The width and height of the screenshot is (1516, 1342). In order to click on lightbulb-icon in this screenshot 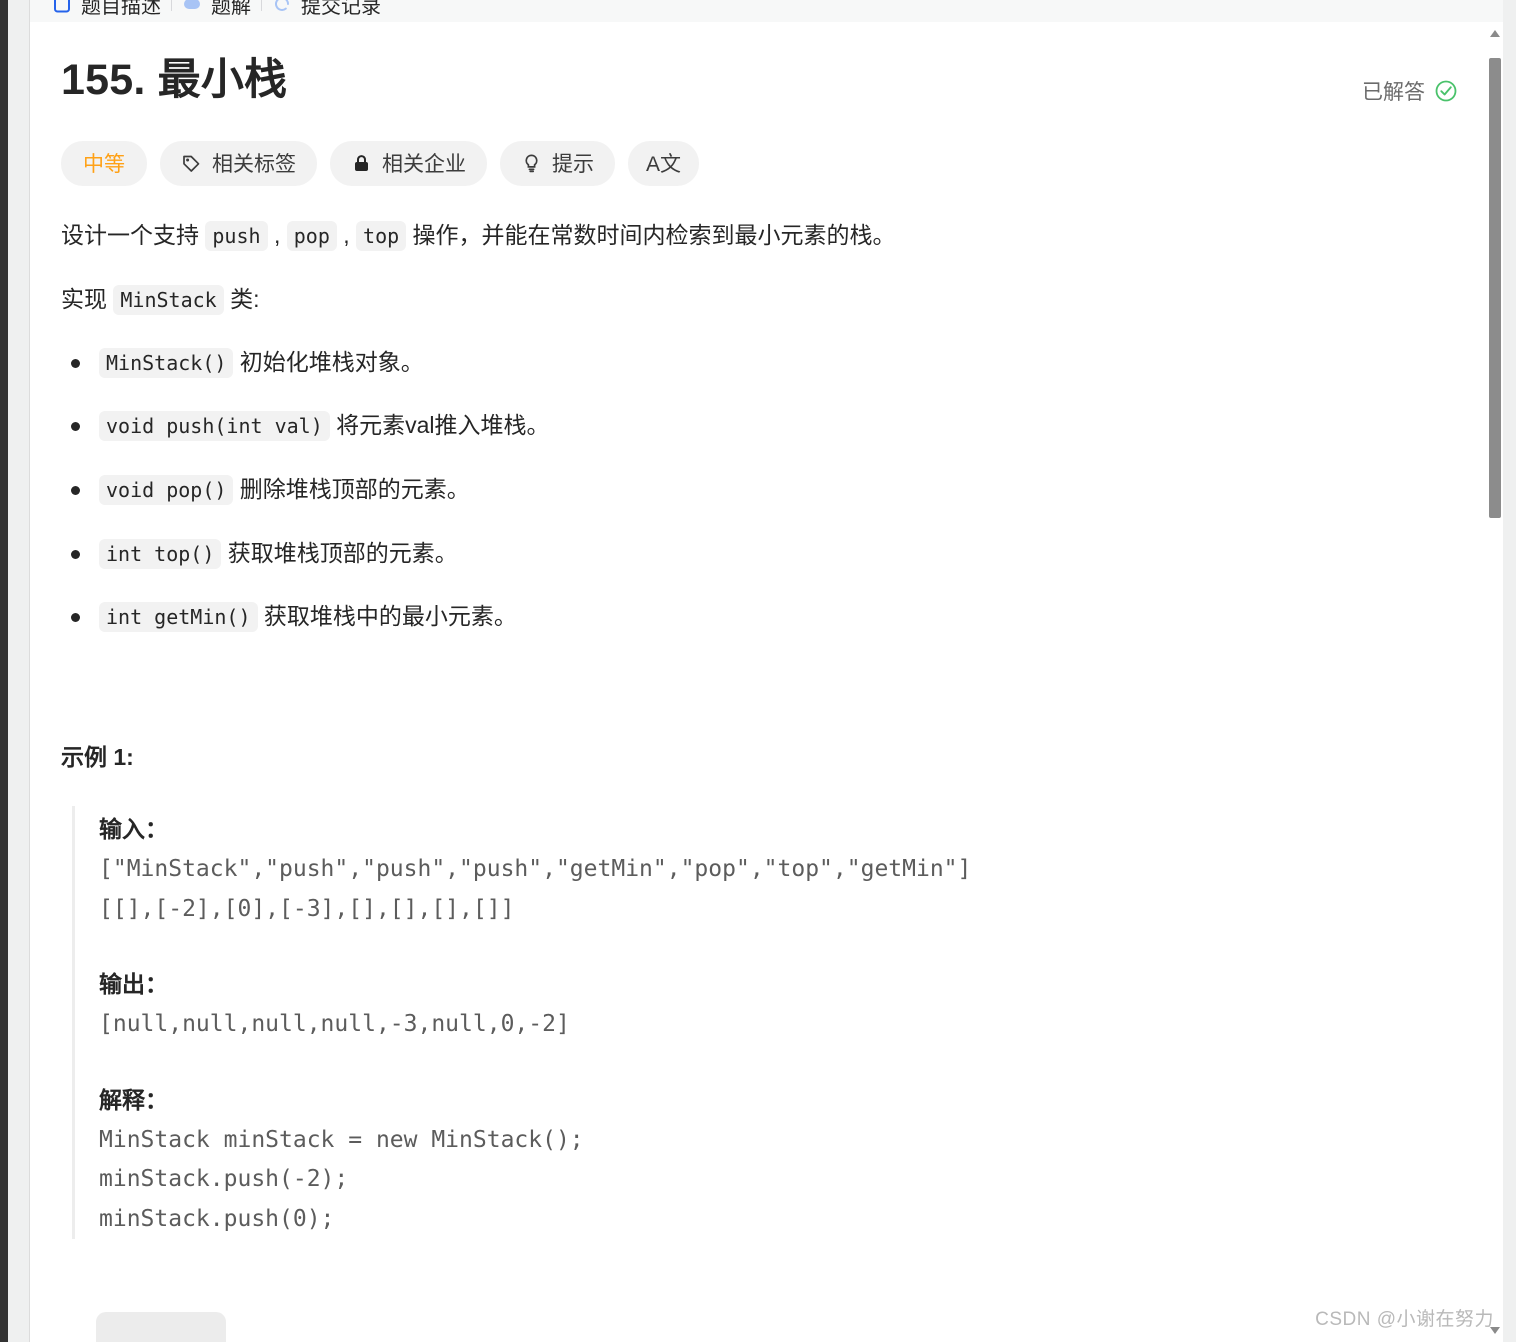, I will do `click(531, 163)`.